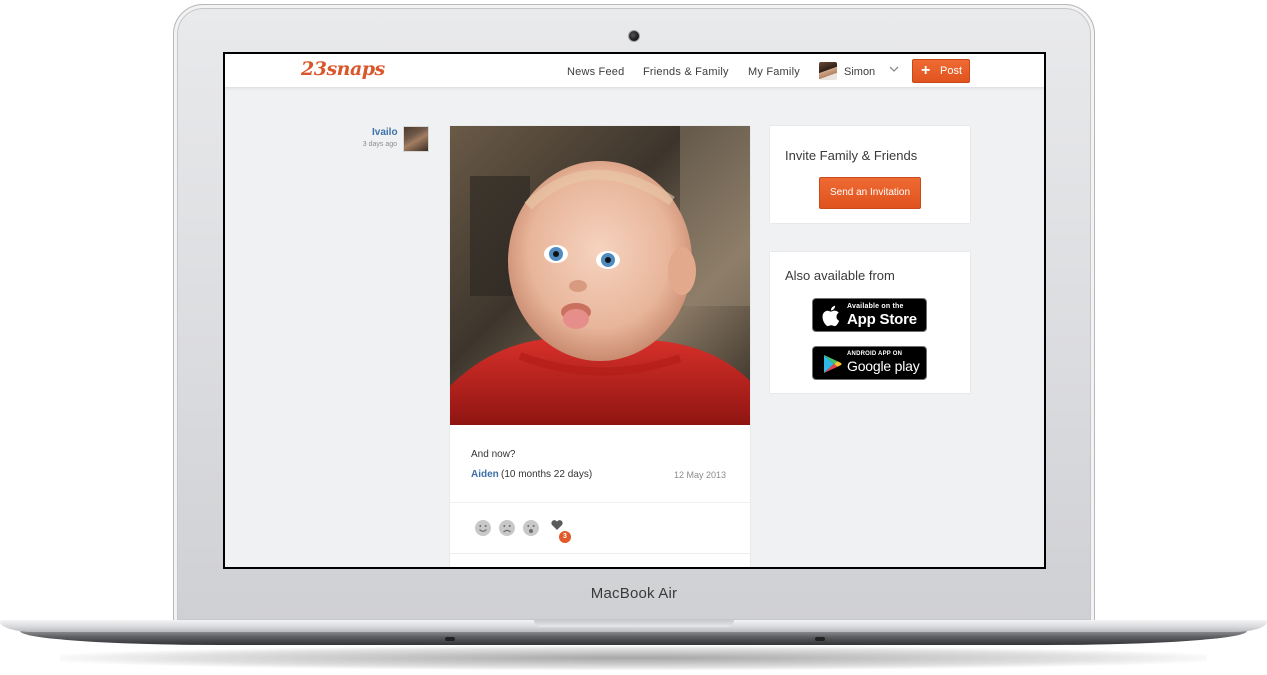 The width and height of the screenshot is (1267, 675). Describe the element at coordinates (851, 155) in the screenshot. I see `invite-title: Invite Family & Friends` at that location.